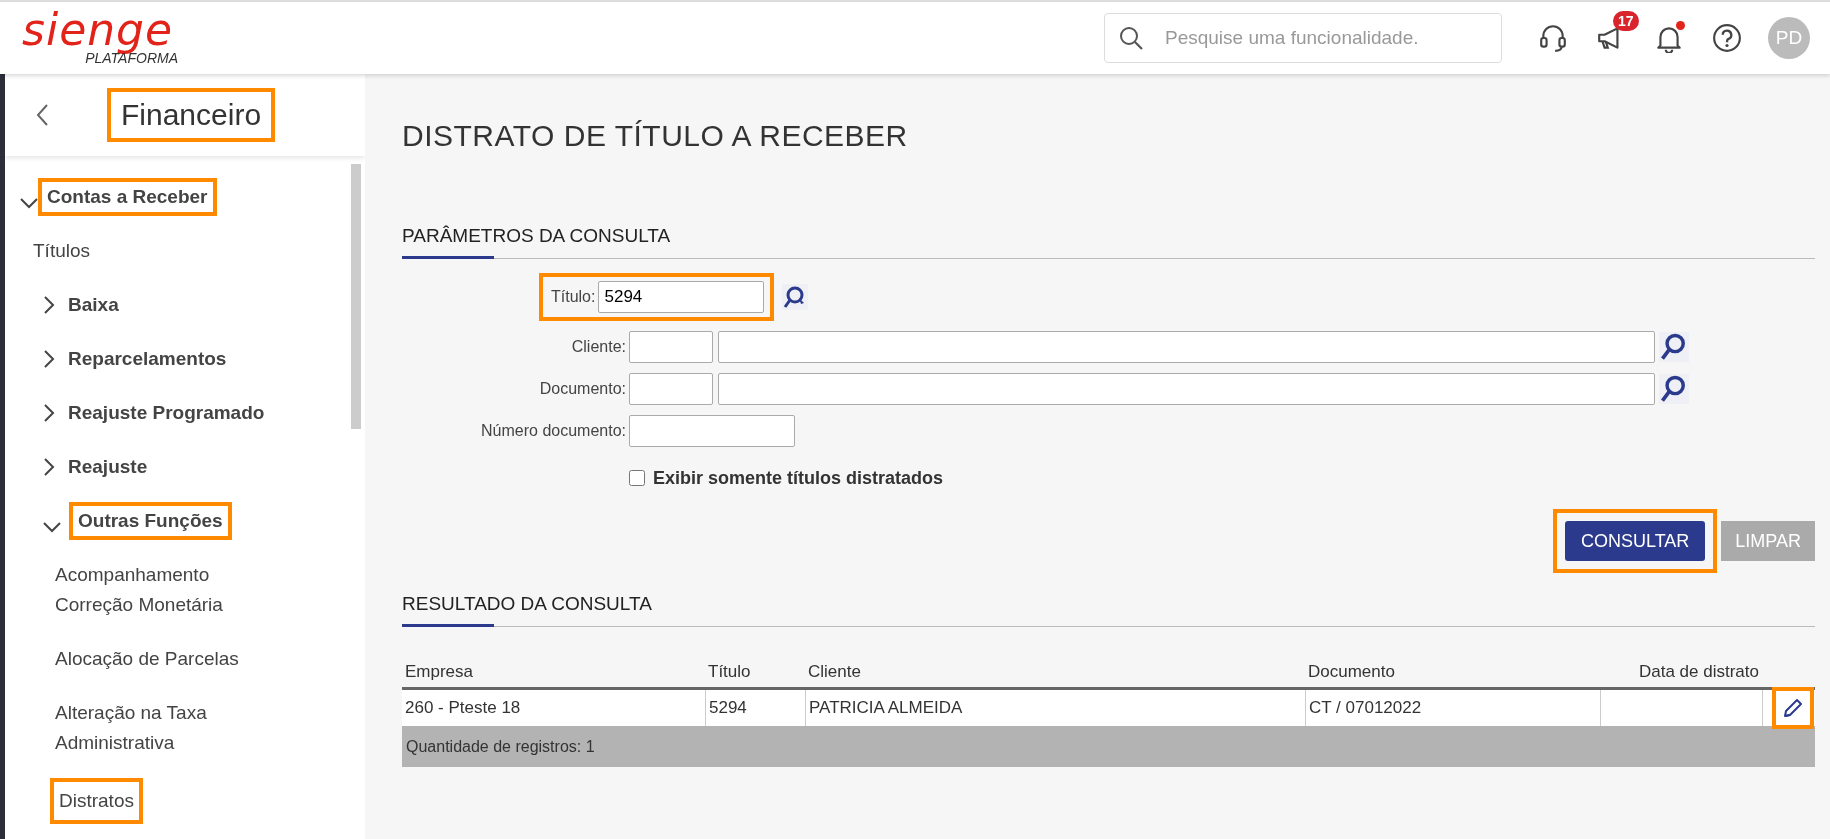 This screenshot has height=839, width=1830. What do you see at coordinates (191, 115) in the screenshot?
I see `sidebar-title: Financeiro` at bounding box center [191, 115].